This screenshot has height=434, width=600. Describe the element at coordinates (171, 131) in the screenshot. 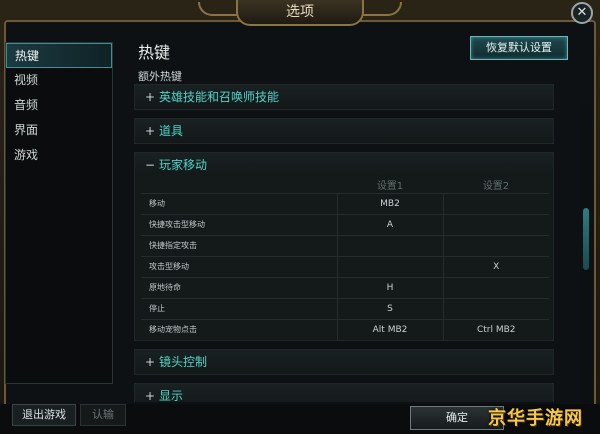

I see `group-label: 道具` at that location.